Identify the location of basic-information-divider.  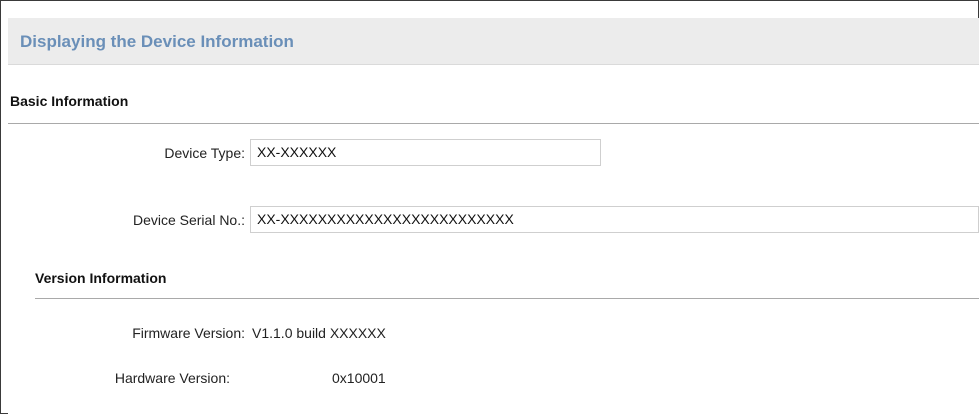
(493, 123).